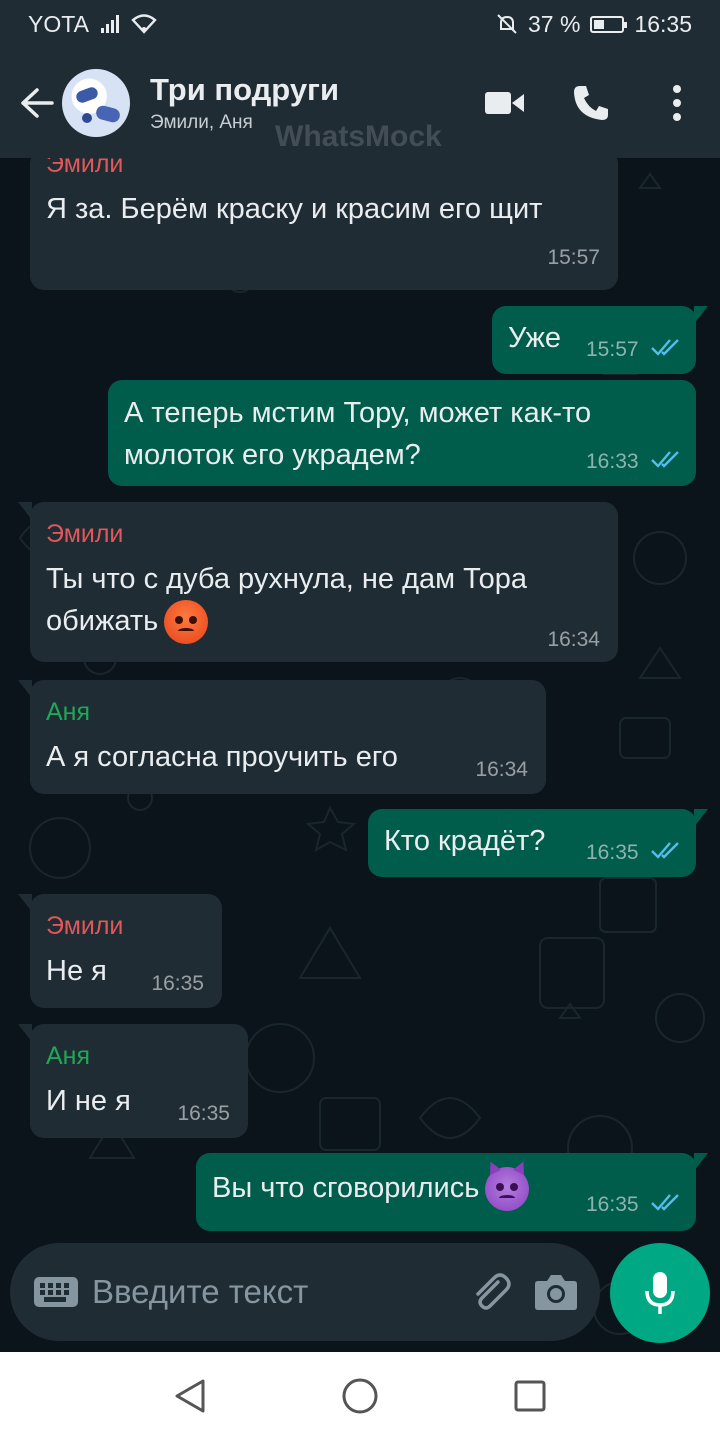 The image size is (720, 1440). I want to click on message-text: Кто крадёт?, so click(465, 841).